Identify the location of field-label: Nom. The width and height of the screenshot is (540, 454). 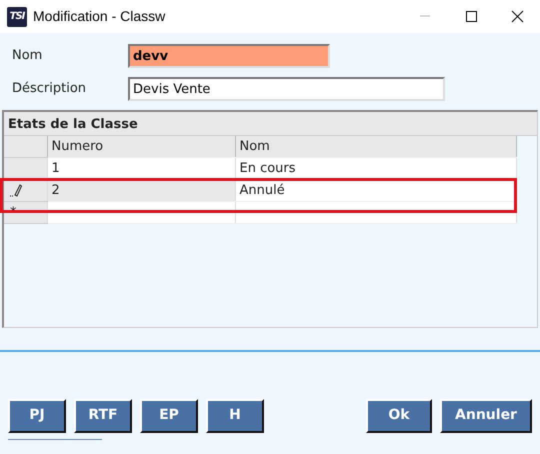
(28, 56).